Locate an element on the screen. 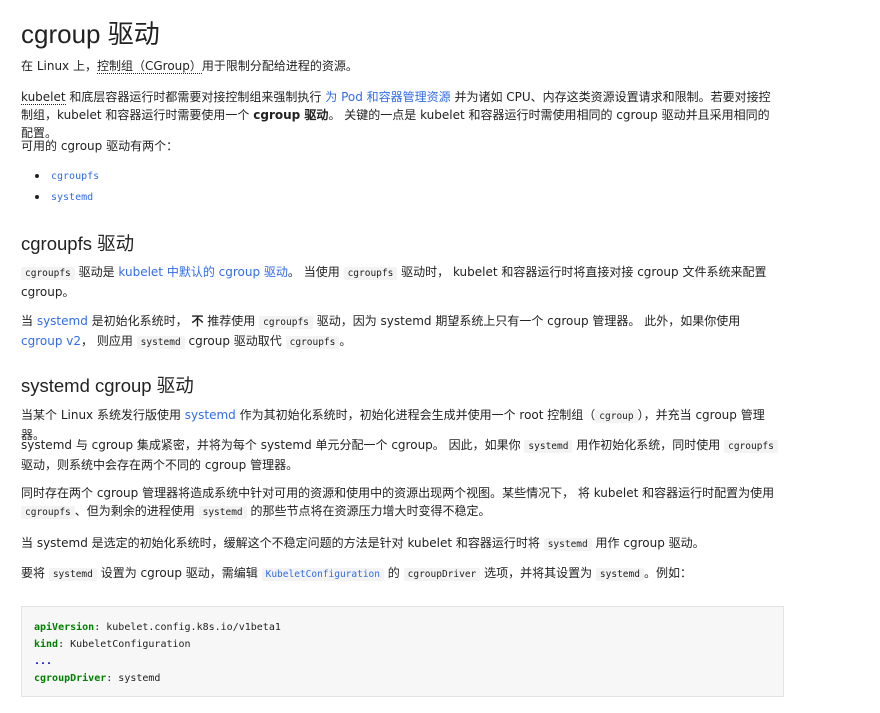  yaml-value: kubelet.config.k8s.io/v1beta1 is located at coordinates (190, 627).